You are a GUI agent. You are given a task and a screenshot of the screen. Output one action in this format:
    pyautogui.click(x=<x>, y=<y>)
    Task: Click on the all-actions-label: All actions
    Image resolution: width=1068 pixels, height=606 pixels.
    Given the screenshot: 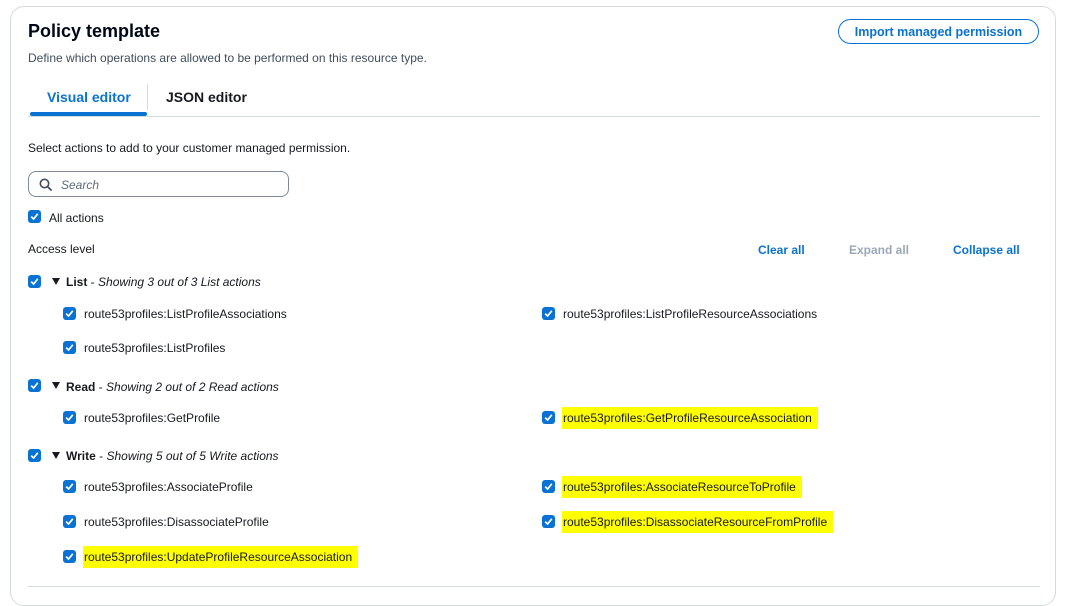 What is the action you would take?
    pyautogui.click(x=76, y=218)
    